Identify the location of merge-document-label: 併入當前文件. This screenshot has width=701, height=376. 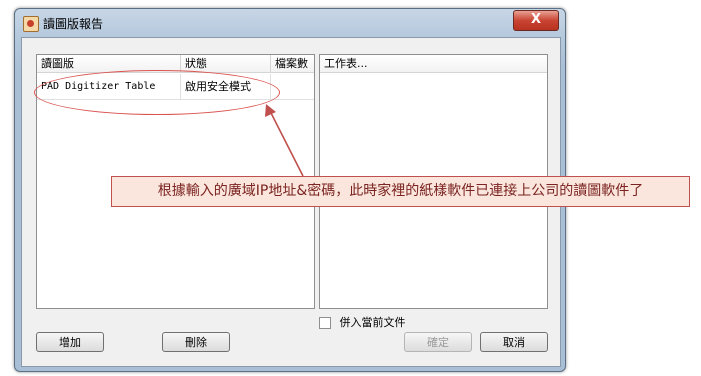
(372, 322).